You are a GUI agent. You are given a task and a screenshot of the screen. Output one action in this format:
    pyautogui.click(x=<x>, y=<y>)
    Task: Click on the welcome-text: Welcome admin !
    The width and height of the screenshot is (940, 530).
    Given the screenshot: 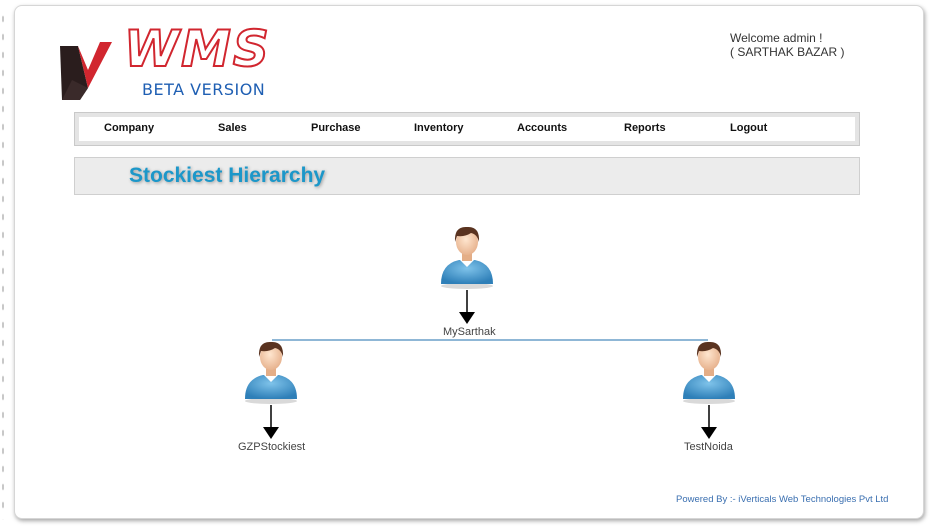 What is the action you would take?
    pyautogui.click(x=776, y=38)
    